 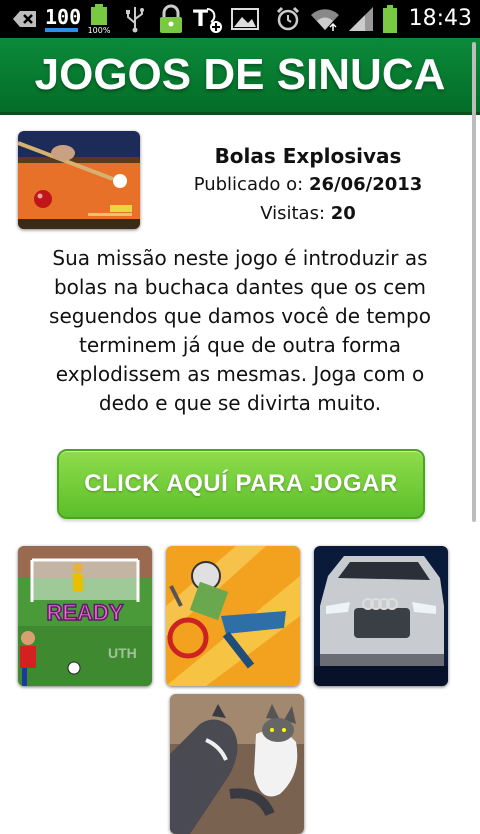 I want to click on related-game-bmx, so click(x=233, y=616).